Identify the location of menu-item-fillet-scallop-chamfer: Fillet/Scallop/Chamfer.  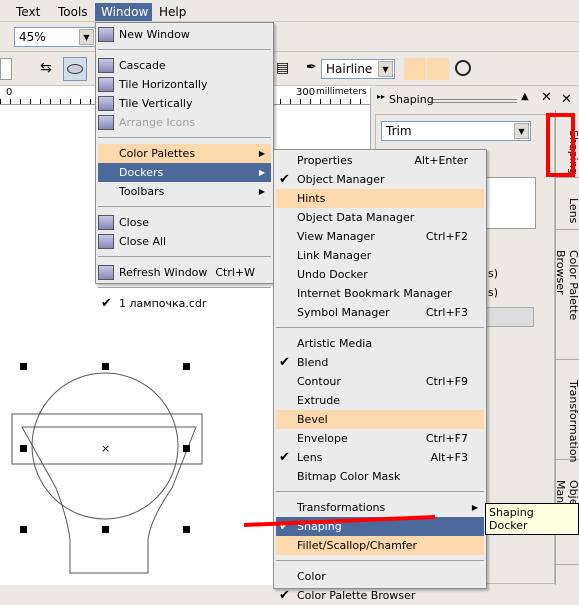
(380, 545).